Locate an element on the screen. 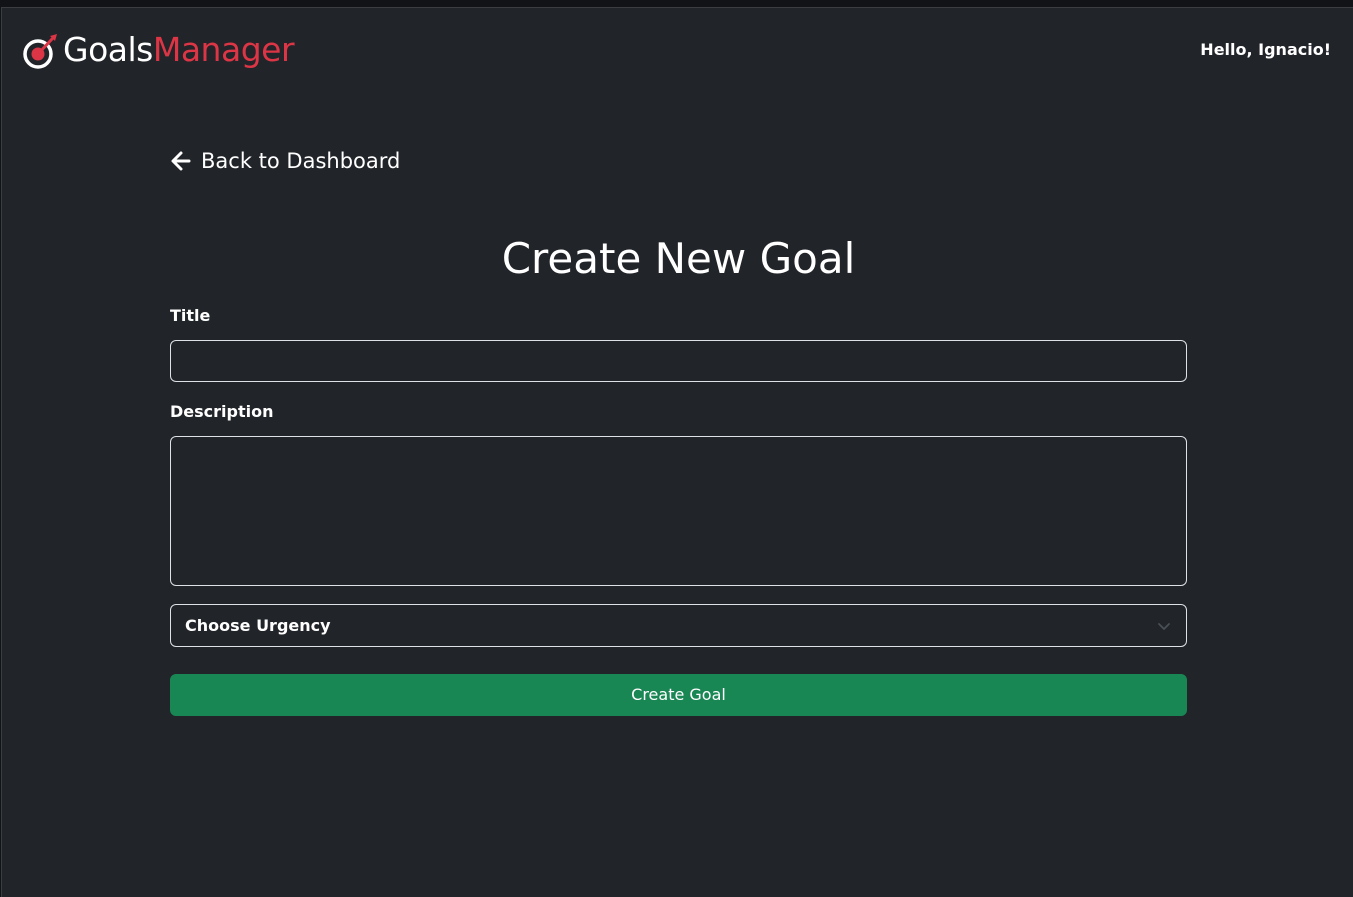  create-goal-button: Create Goal is located at coordinates (678, 695).